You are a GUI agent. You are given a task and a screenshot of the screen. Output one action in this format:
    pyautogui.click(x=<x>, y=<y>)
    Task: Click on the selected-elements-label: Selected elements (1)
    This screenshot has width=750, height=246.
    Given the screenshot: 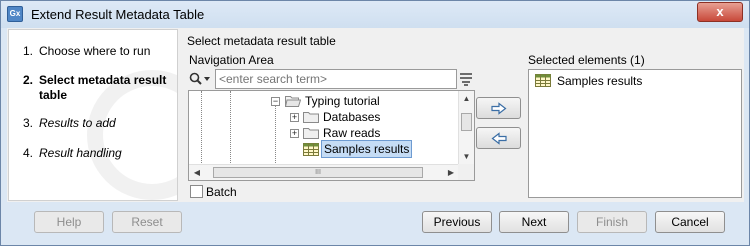 What is the action you would take?
    pyautogui.click(x=586, y=60)
    